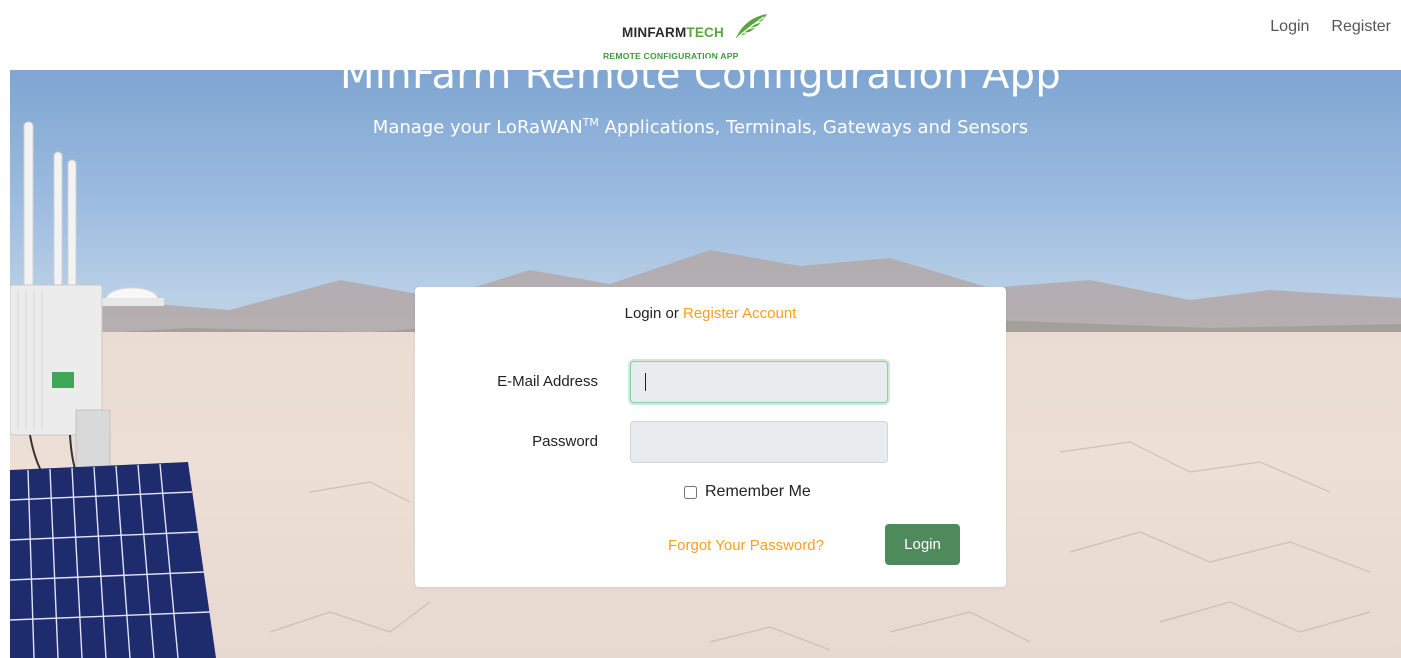 The height and width of the screenshot is (658, 1401). I want to click on hero-title: MinFarm Remote Configuration App, so click(700, 75).